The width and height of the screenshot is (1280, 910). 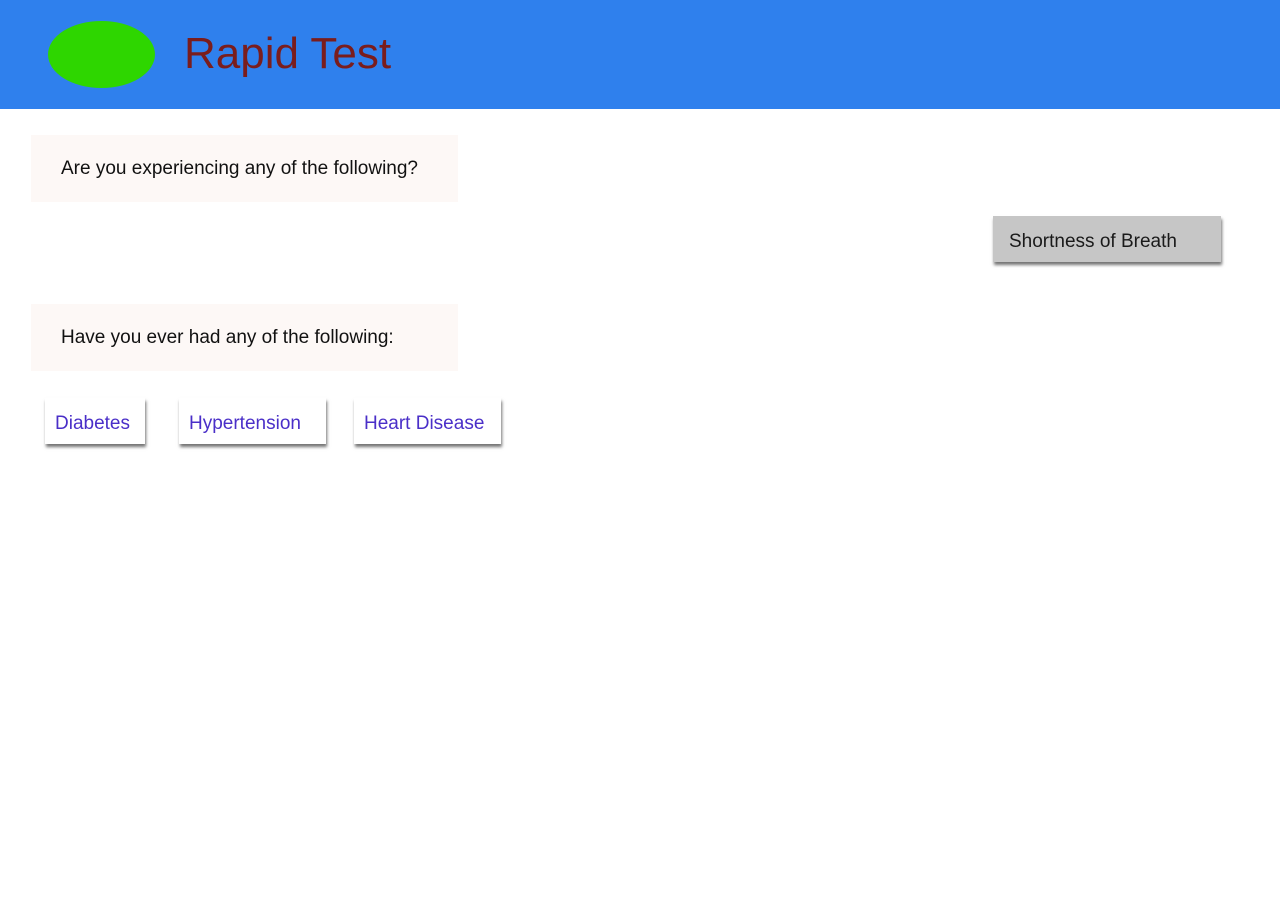 I want to click on condition-option-hypertension: Hypertension, so click(x=252, y=421).